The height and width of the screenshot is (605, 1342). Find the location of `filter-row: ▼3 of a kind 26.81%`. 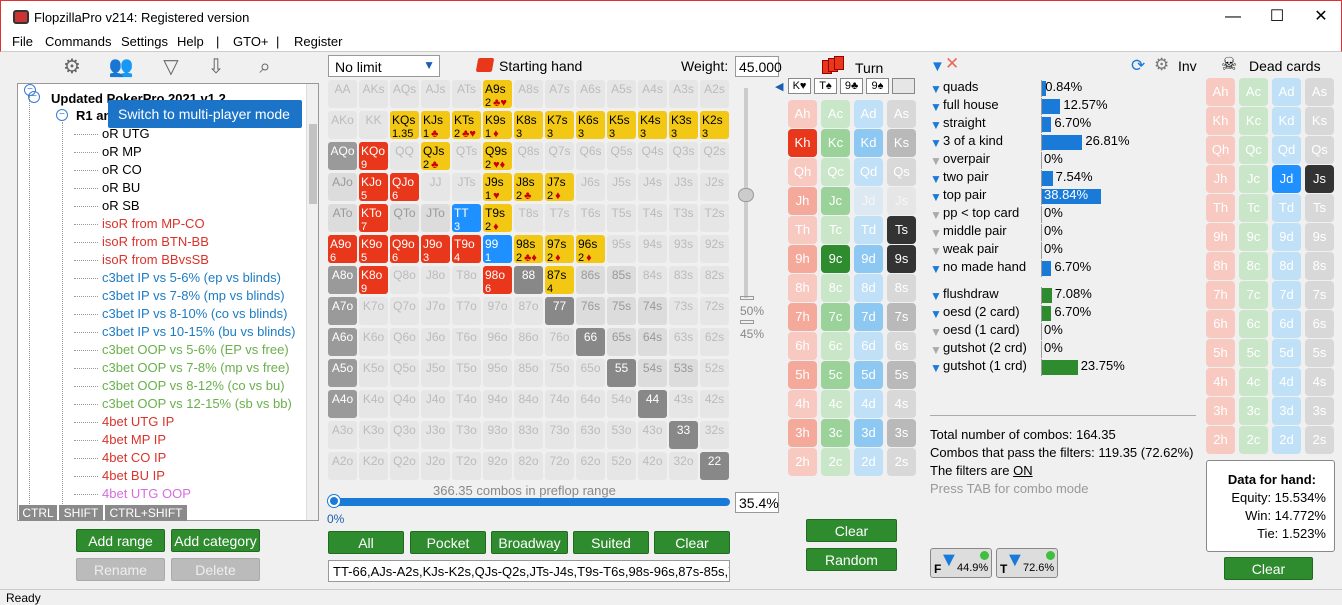

filter-row: ▼3 of a kind 26.81% is located at coordinates (1065, 142).